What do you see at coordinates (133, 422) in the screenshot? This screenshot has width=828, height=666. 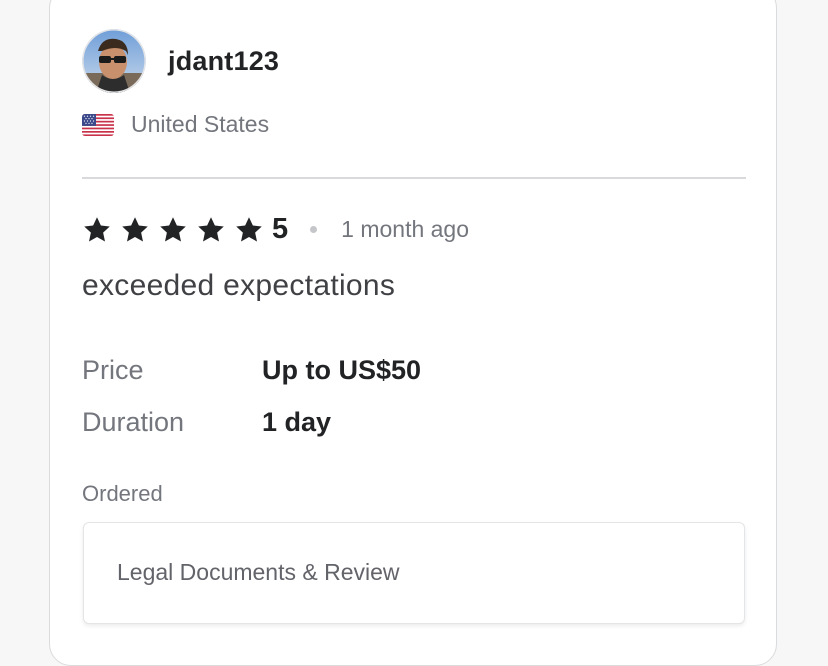 I see `duration-label: Duration` at bounding box center [133, 422].